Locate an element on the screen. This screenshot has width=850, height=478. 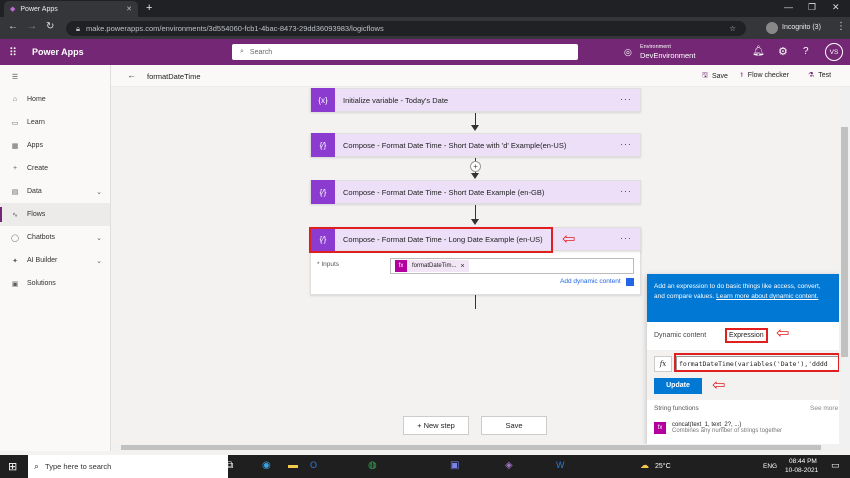
avatar: VS is located at coordinates (834, 52).